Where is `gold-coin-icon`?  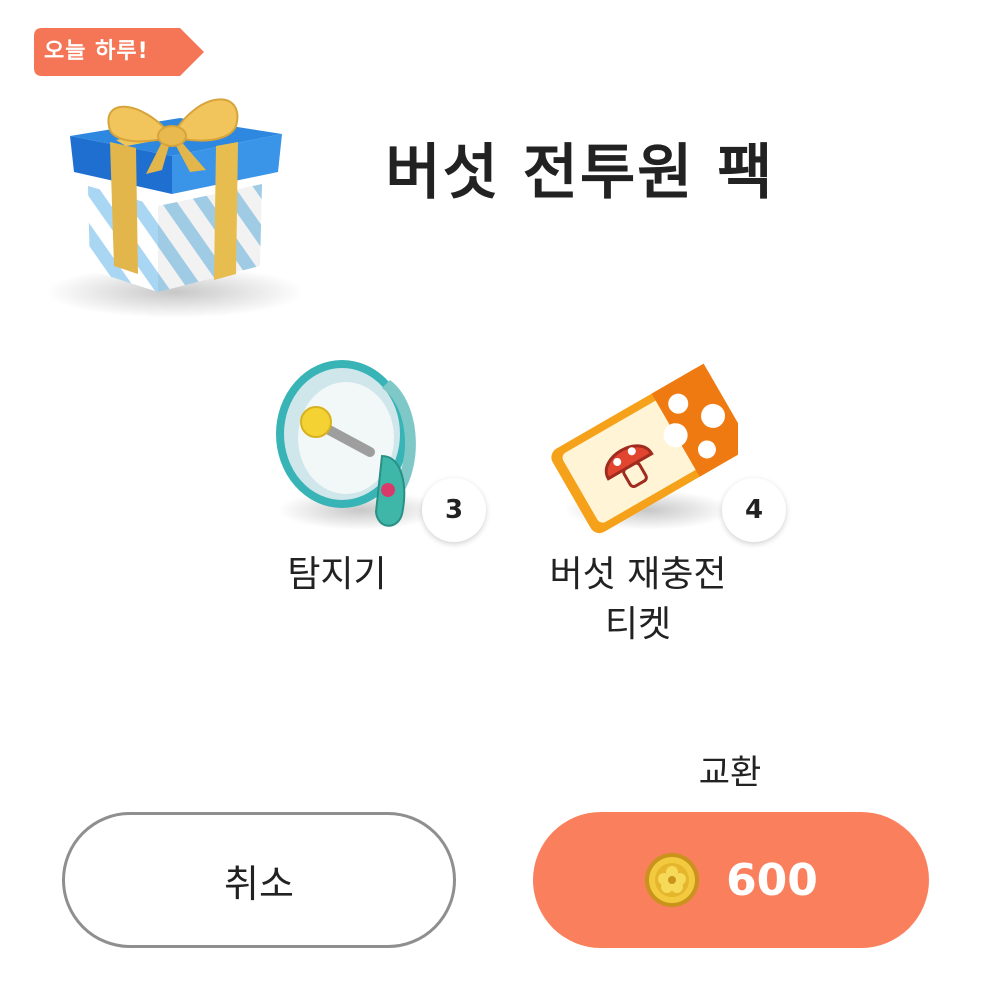
gold-coin-icon is located at coordinates (672, 880).